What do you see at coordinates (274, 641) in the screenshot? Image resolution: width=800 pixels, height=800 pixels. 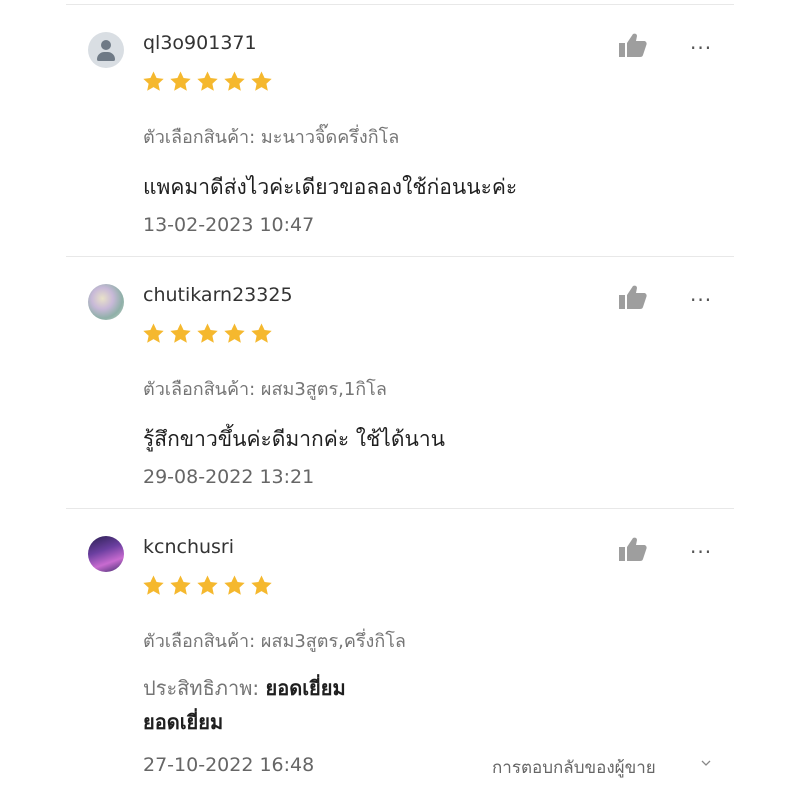 I see `product-variant: ตัวเลือกสินค้า: ผสม3สูตร,ครึ่งกิโล` at bounding box center [274, 641].